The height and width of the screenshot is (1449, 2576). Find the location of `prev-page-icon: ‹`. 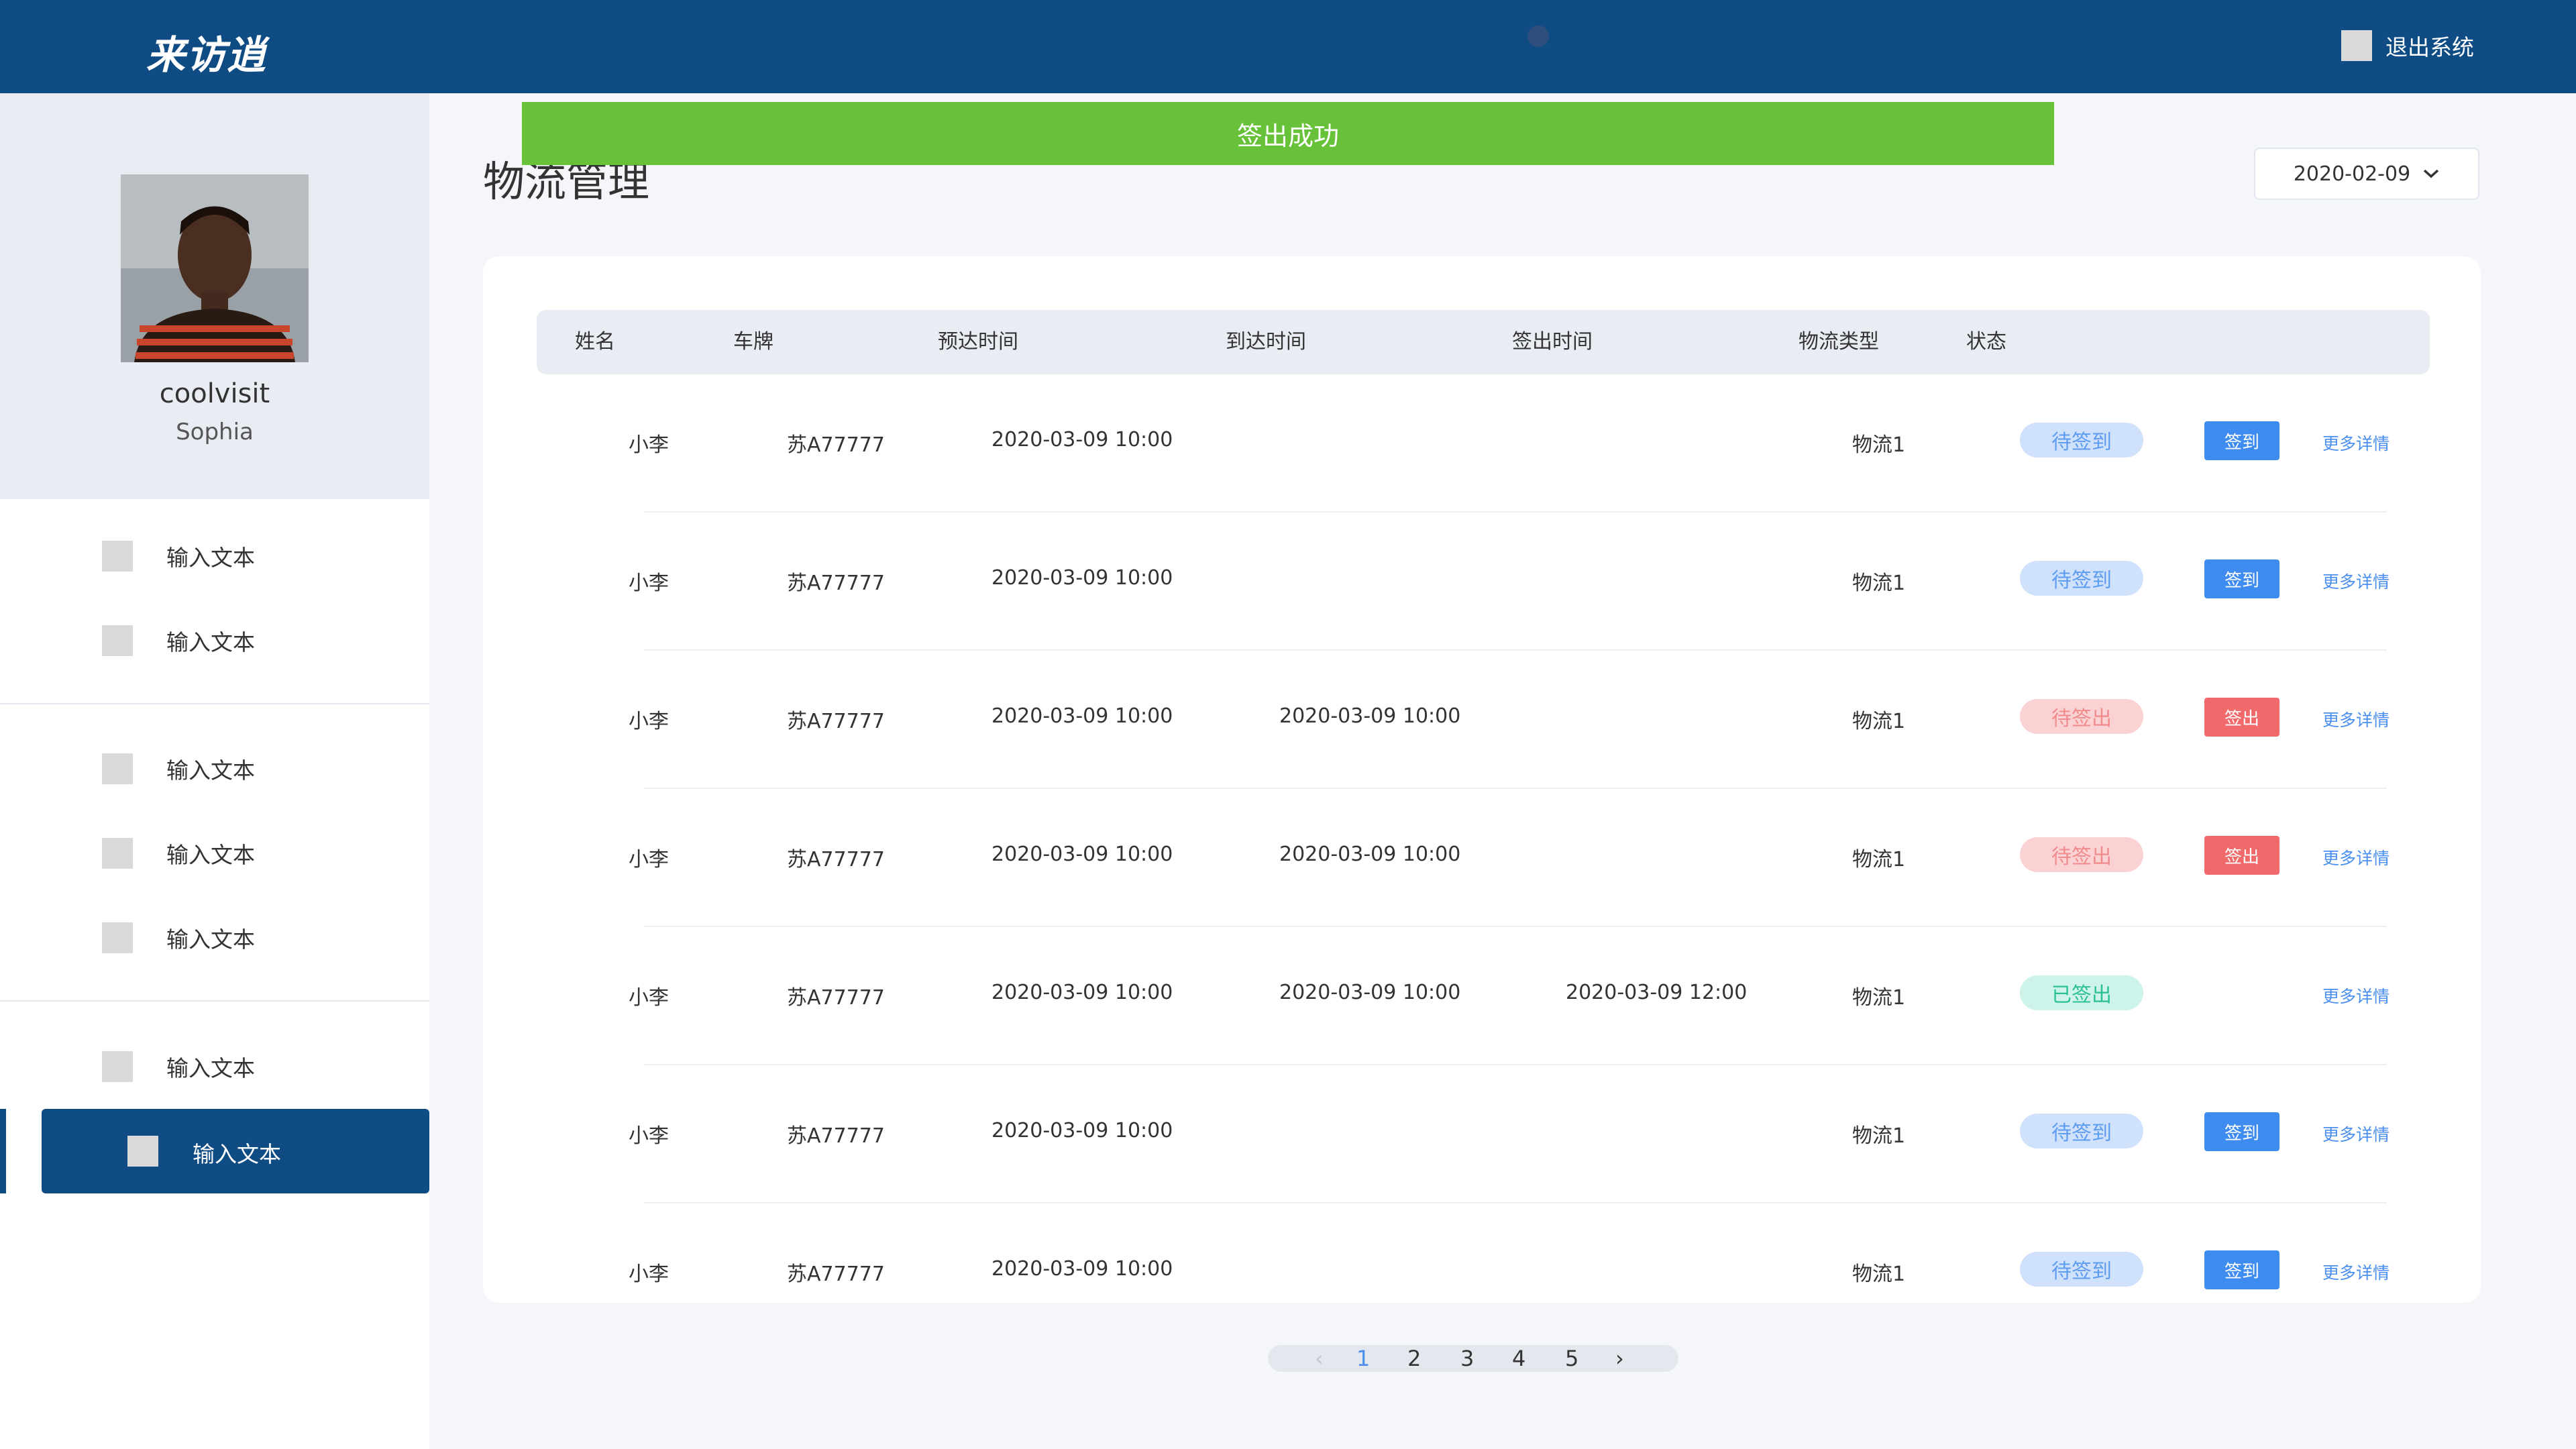

prev-page-icon: ‹ is located at coordinates (1319, 1358).